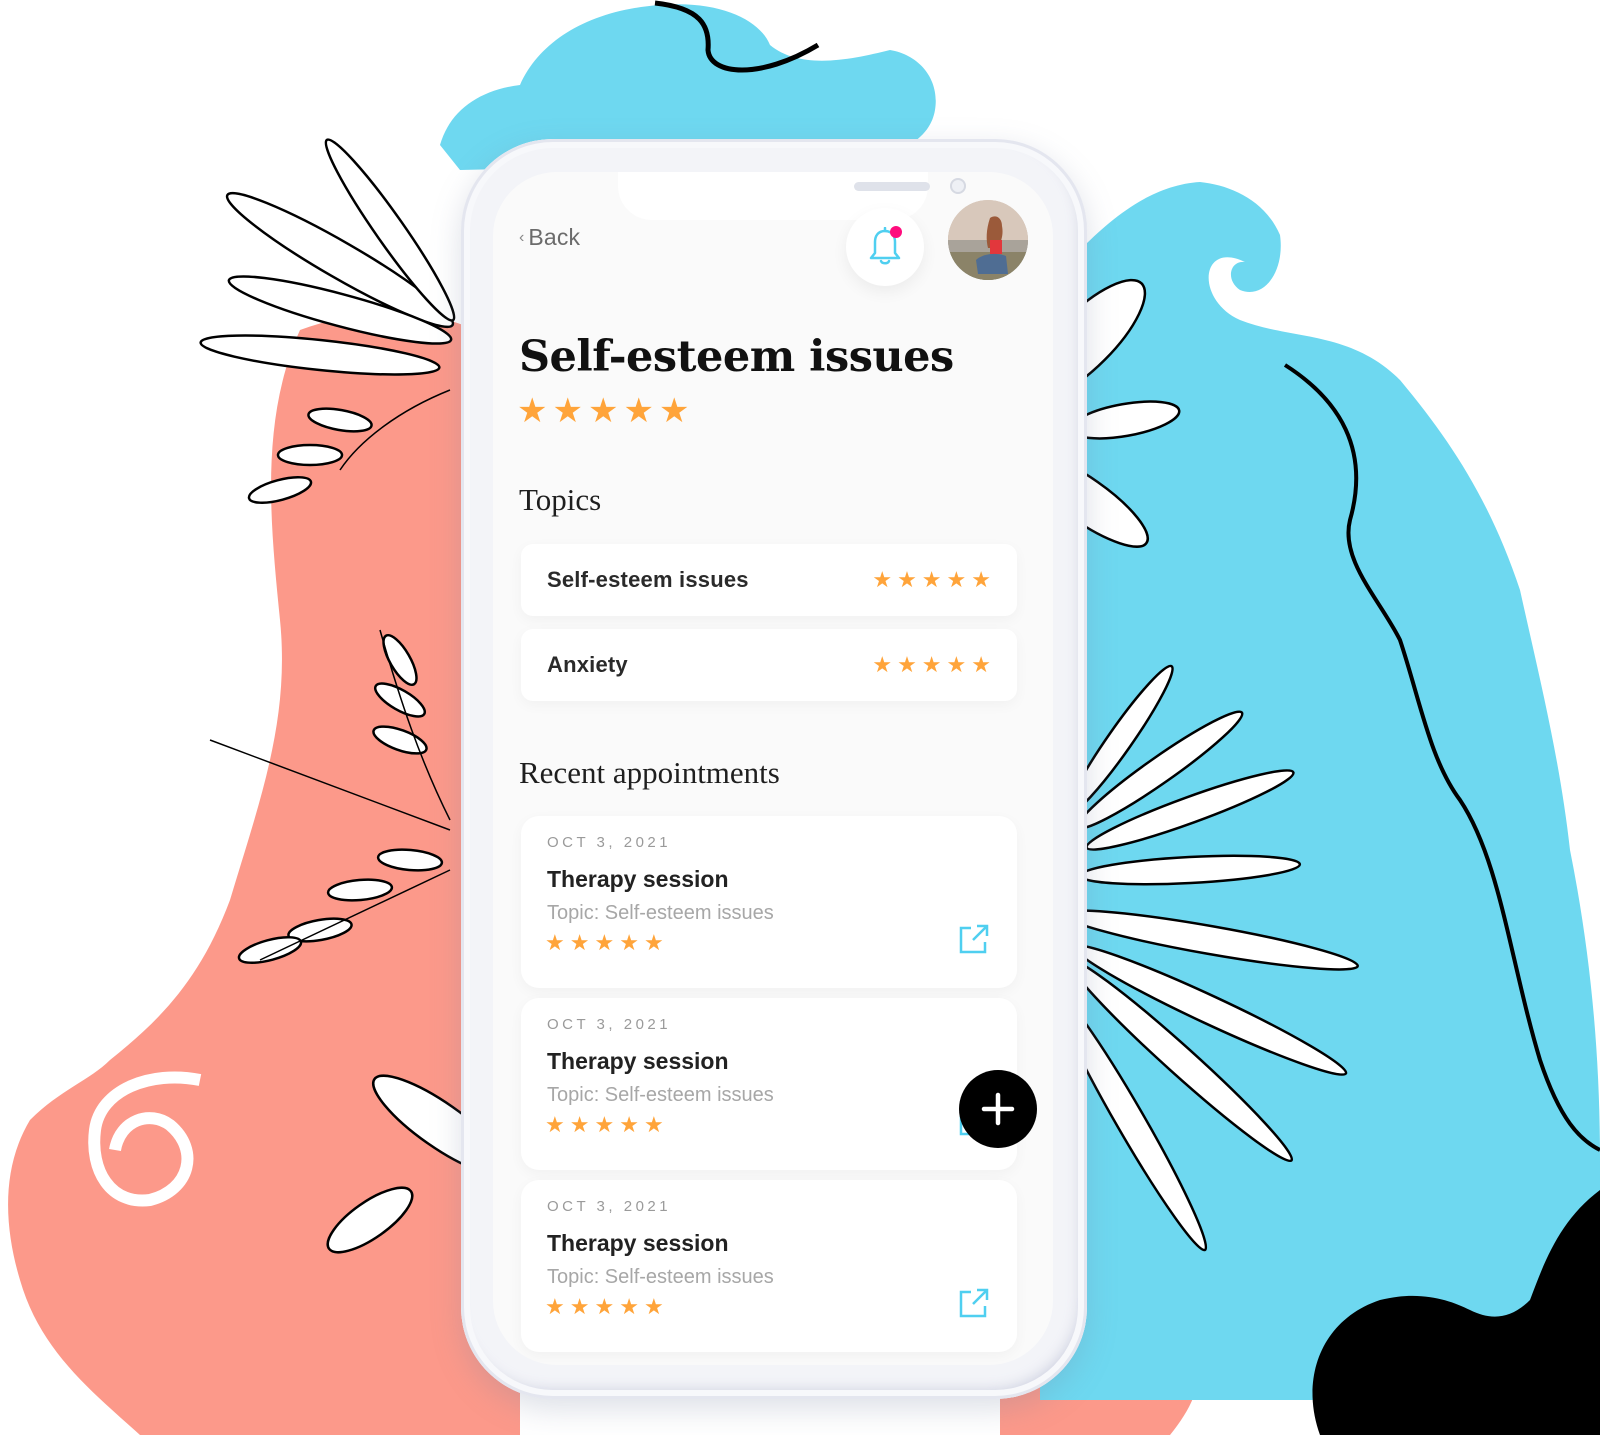 The width and height of the screenshot is (1600, 1435). I want to click on topic-item: Self-esteem issues ★ ★ ★ ★ ★, so click(769, 580).